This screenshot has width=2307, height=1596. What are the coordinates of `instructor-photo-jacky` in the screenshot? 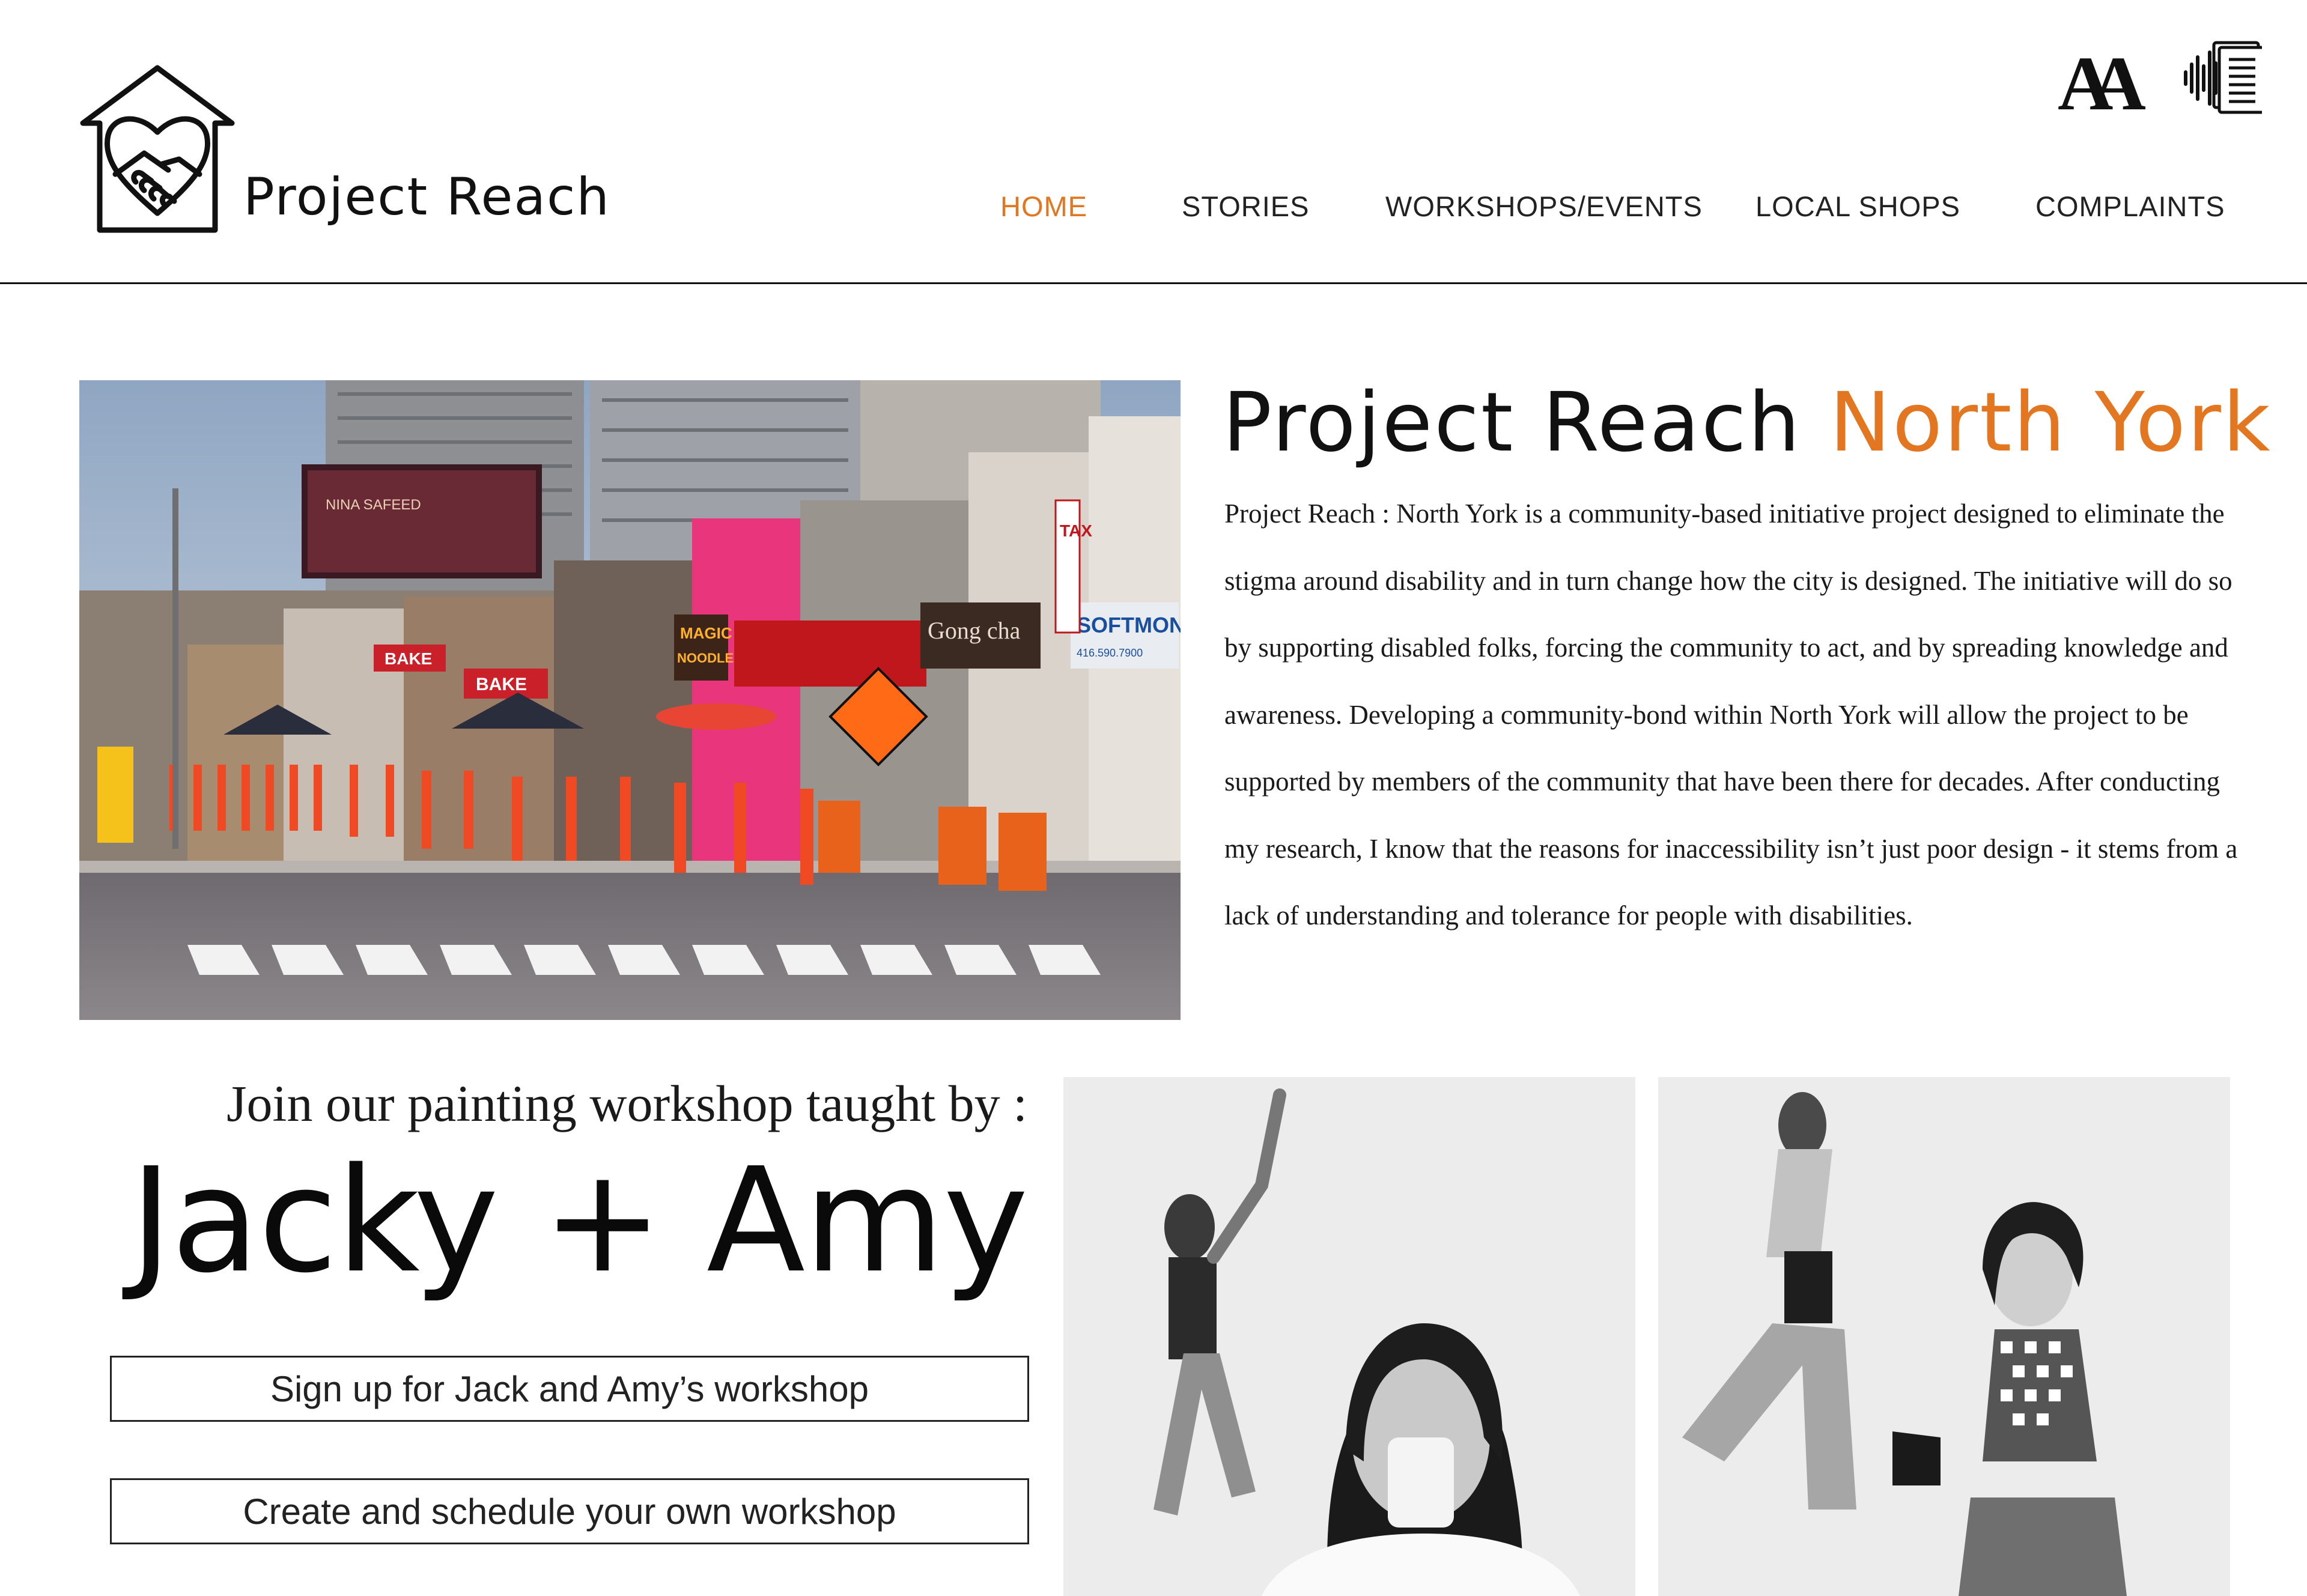 It's located at (1349, 1336).